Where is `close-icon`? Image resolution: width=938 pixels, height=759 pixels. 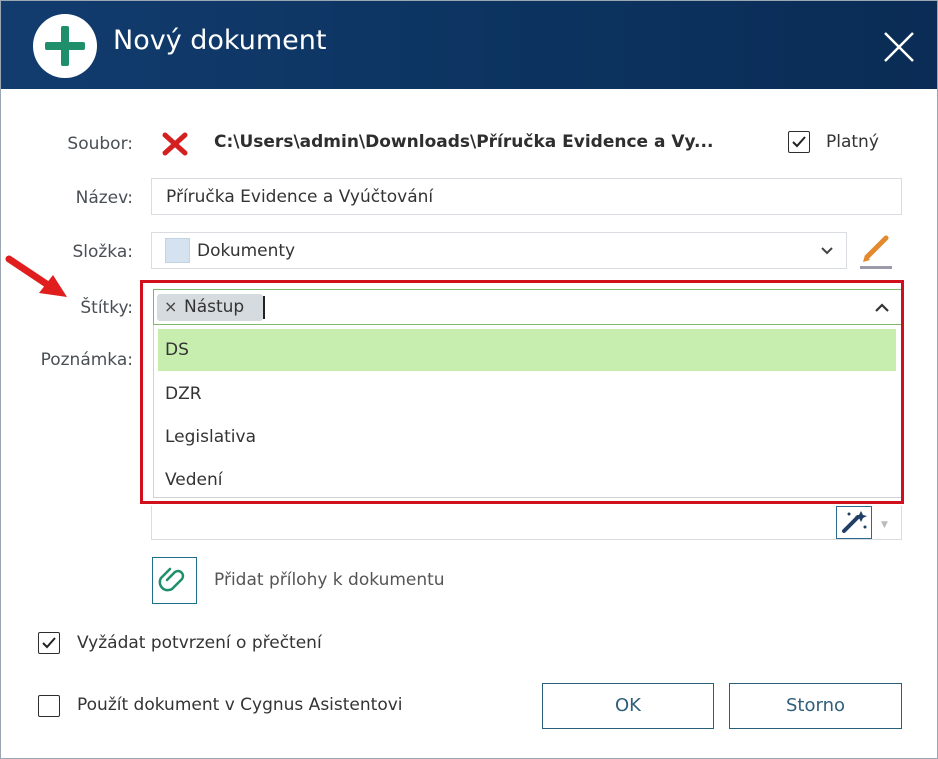
close-icon is located at coordinates (899, 47).